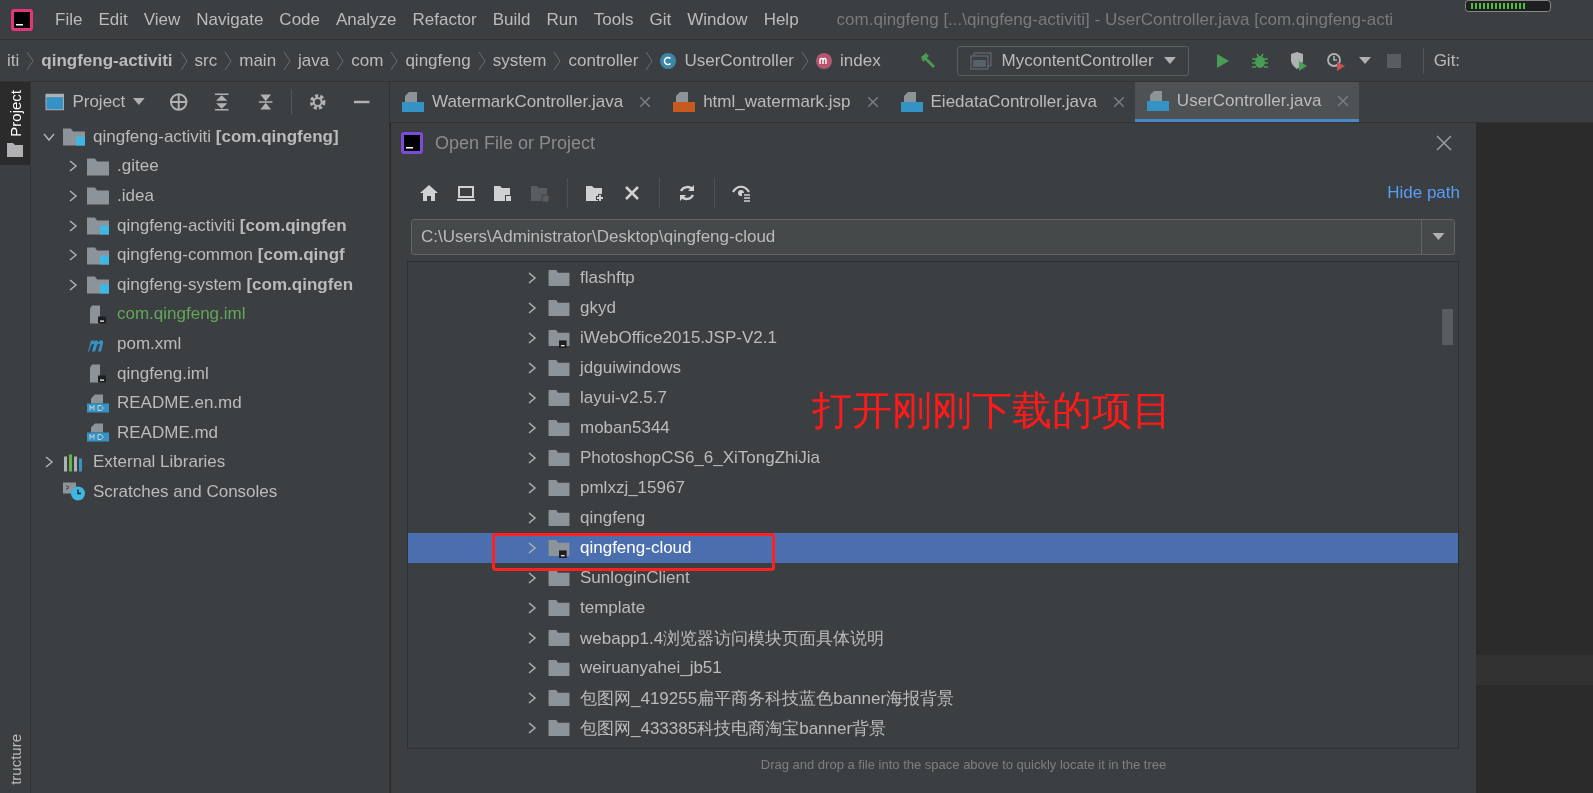  Describe the element at coordinates (113, 19) in the screenshot. I see `menu-item: Edit` at that location.